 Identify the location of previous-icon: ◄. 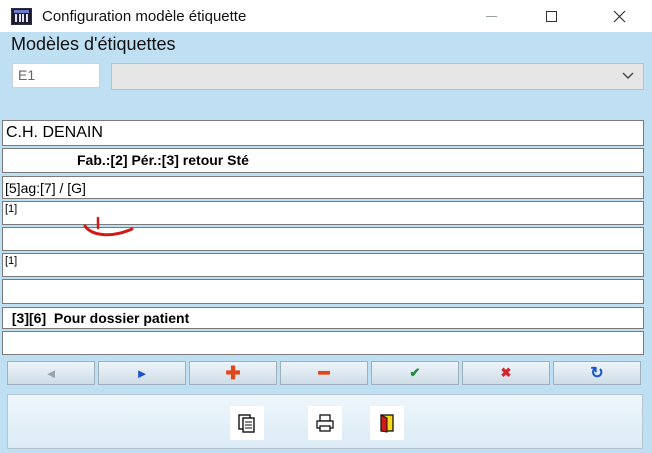
(51, 373).